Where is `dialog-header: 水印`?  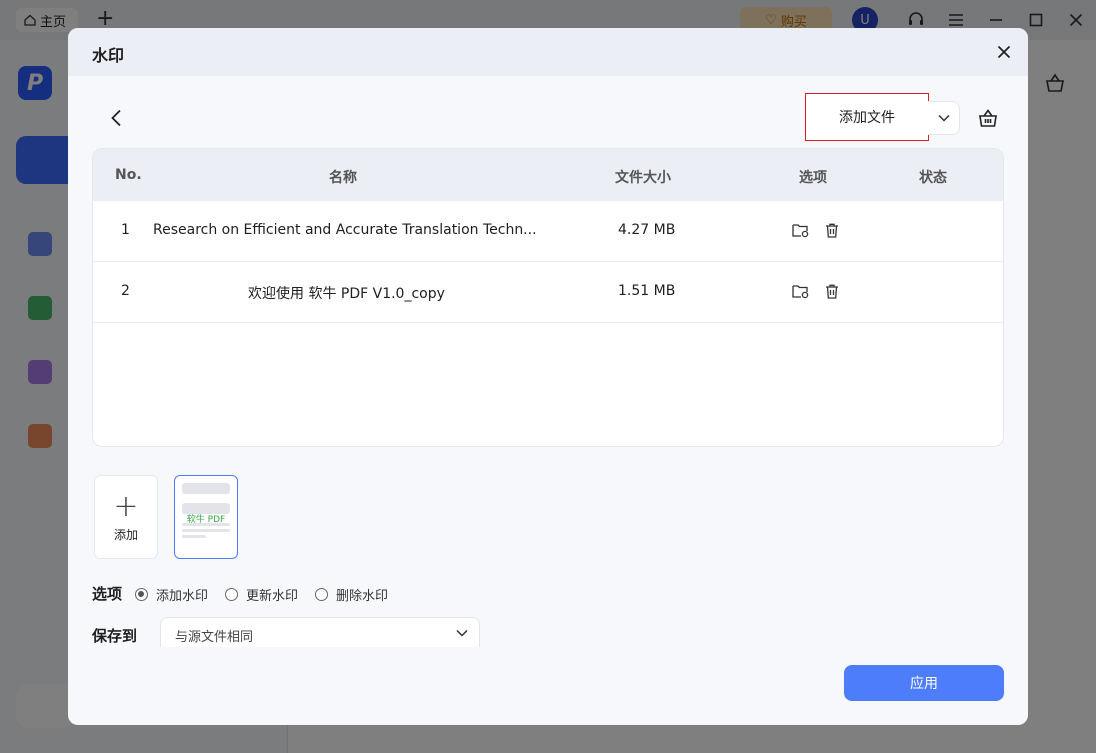
dialog-header: 水印 is located at coordinates (548, 52).